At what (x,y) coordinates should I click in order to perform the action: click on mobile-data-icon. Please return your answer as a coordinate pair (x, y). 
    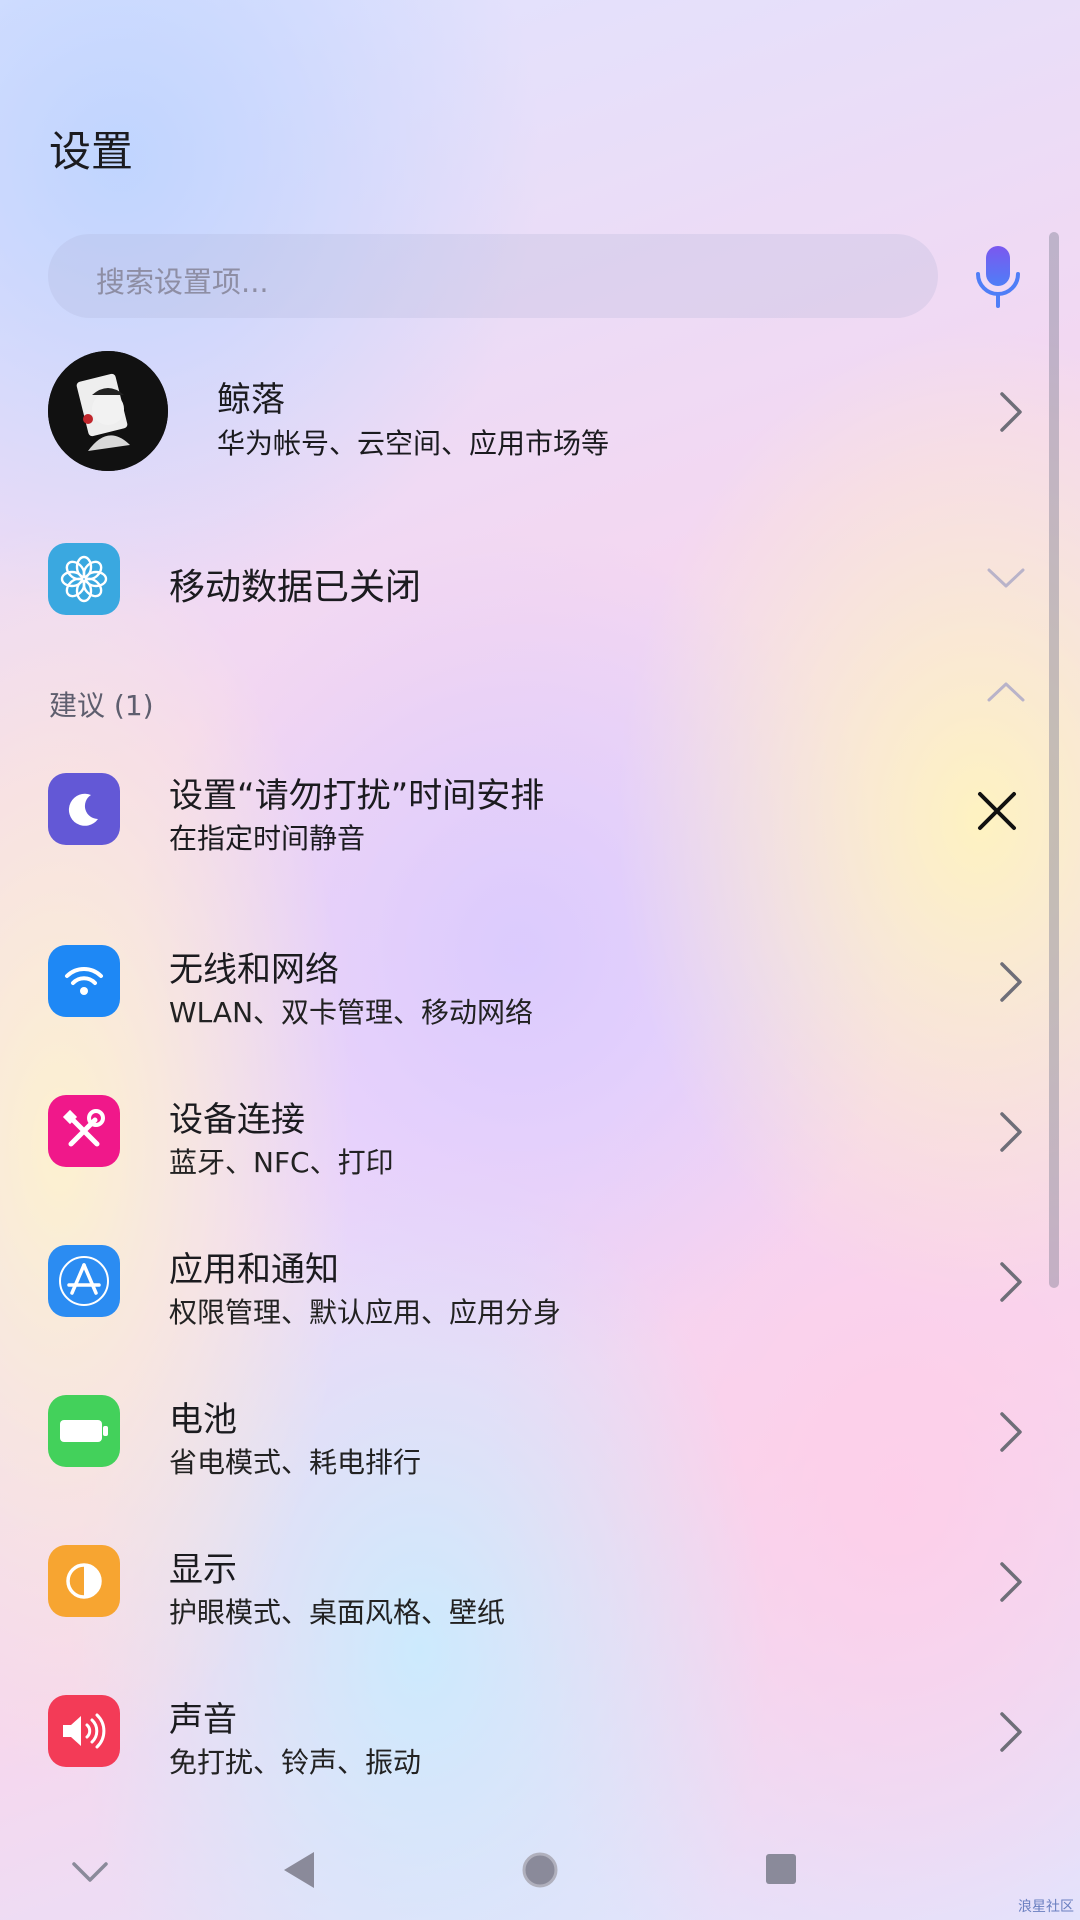
    Looking at the image, I should click on (84, 579).